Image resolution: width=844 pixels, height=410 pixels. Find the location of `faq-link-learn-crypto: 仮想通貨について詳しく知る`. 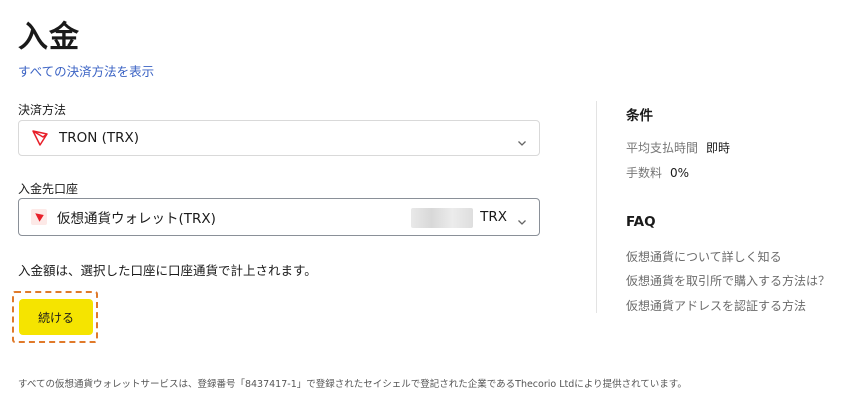

faq-link-learn-crypto: 仮想通貨について詳しく知る is located at coordinates (704, 256).